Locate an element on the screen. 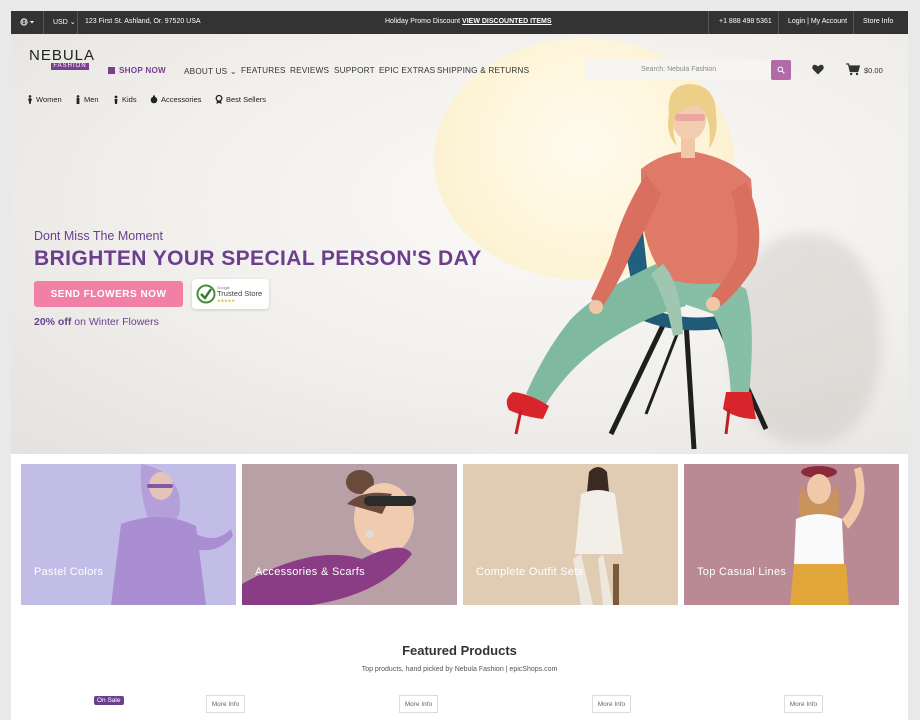 Image resolution: width=920 pixels, height=720 pixels. hero-eyebrow: Dont Miss The Moment is located at coordinates (98, 236).